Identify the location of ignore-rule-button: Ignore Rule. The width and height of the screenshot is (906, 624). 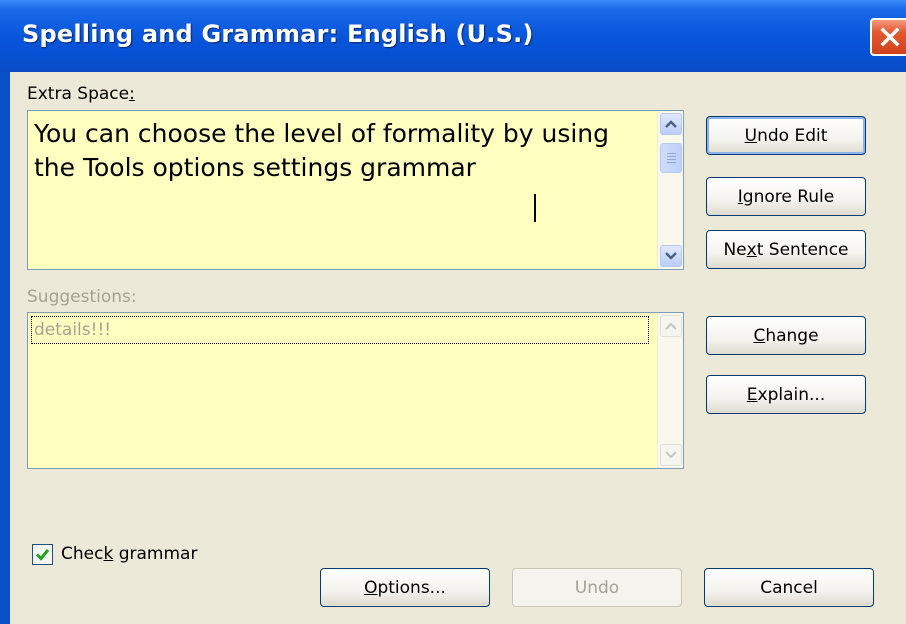
(786, 196).